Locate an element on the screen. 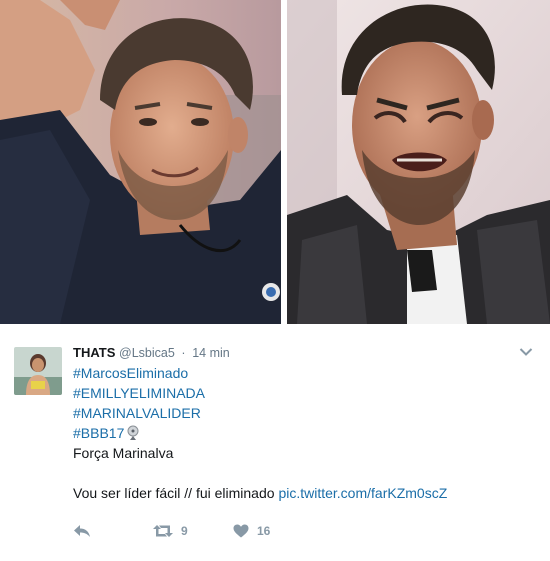 The image size is (550, 561). tweet-actions: 9 16 is located at coordinates (193, 531).